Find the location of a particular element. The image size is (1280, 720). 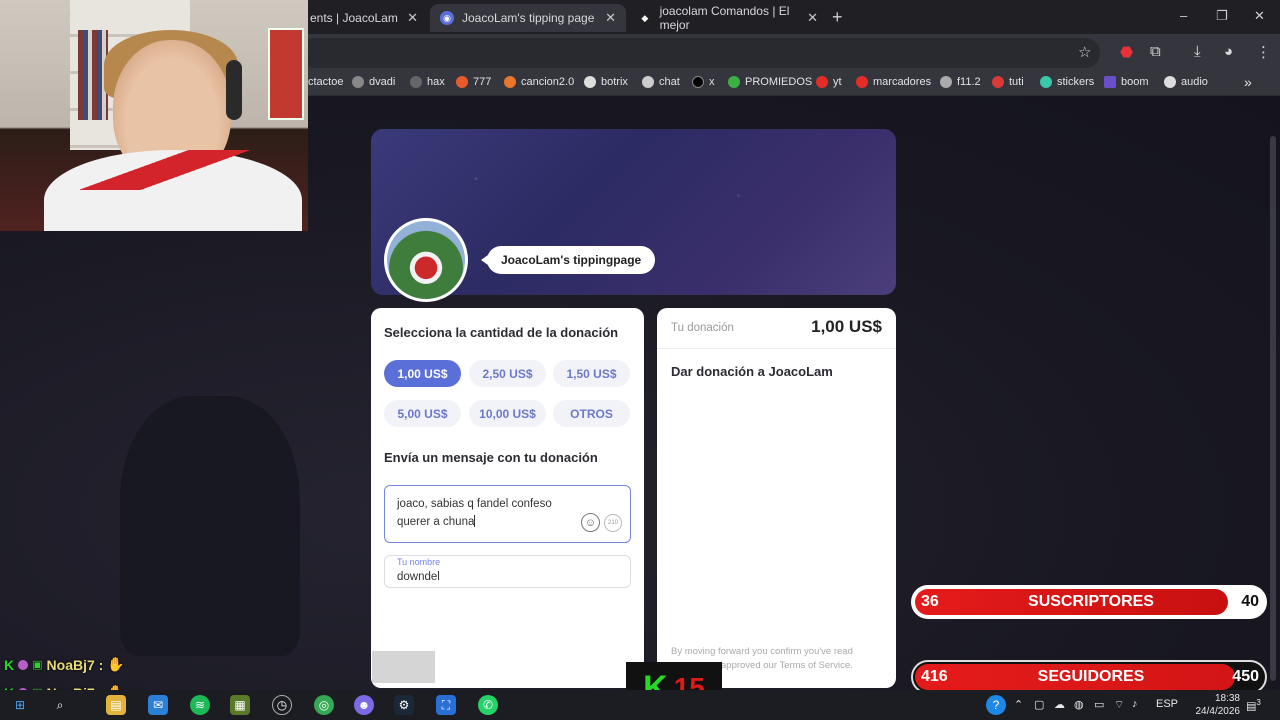

minimize-icon: – is located at coordinates (1183, 15).